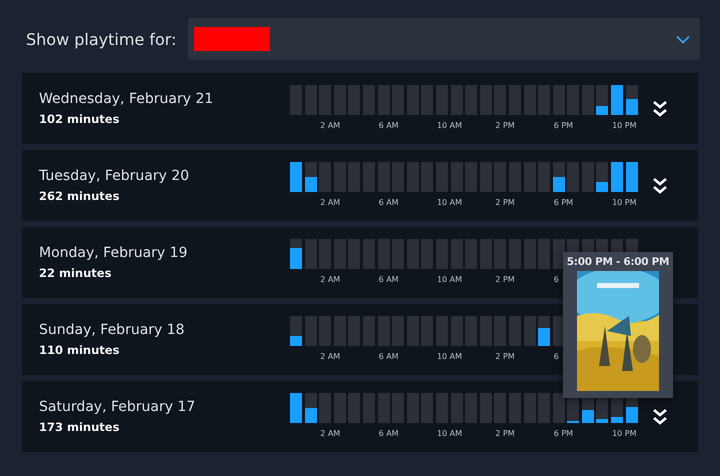 This screenshot has height=476, width=720. Describe the element at coordinates (112, 330) in the screenshot. I see `day-date: Sunday, February 18` at that location.